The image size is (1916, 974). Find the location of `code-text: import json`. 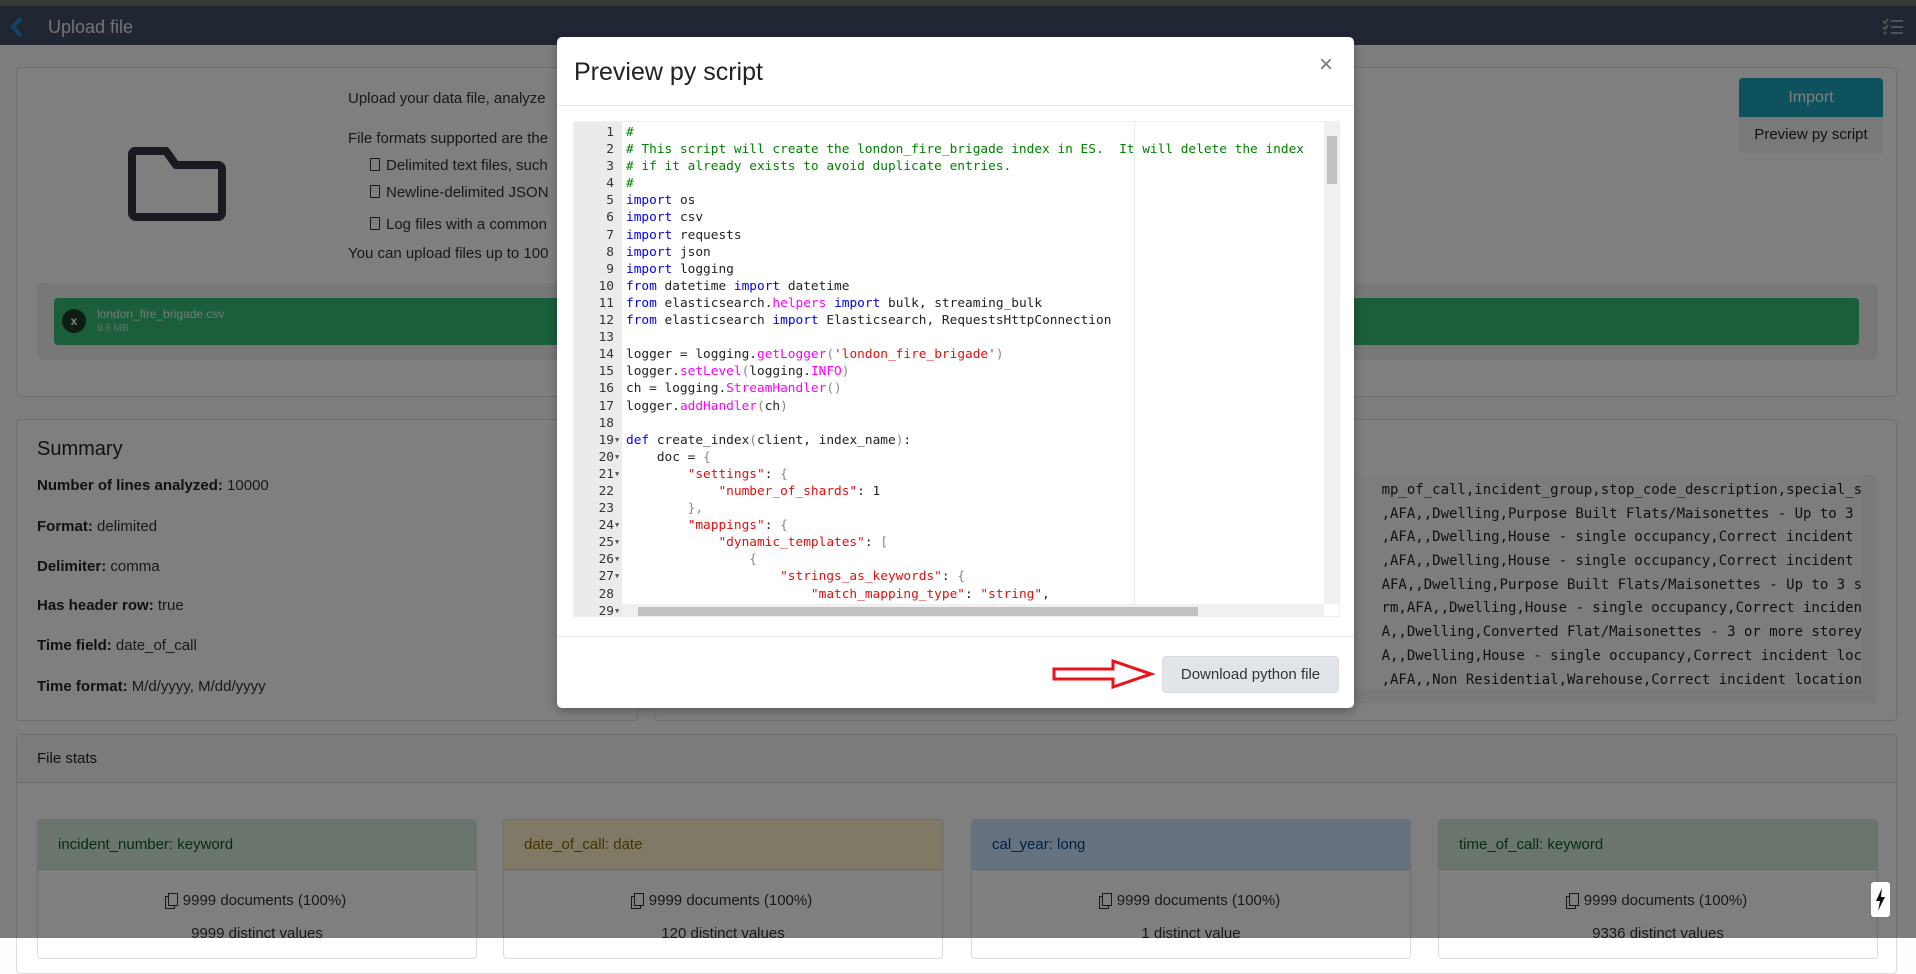

code-text: import json is located at coordinates (668, 252).